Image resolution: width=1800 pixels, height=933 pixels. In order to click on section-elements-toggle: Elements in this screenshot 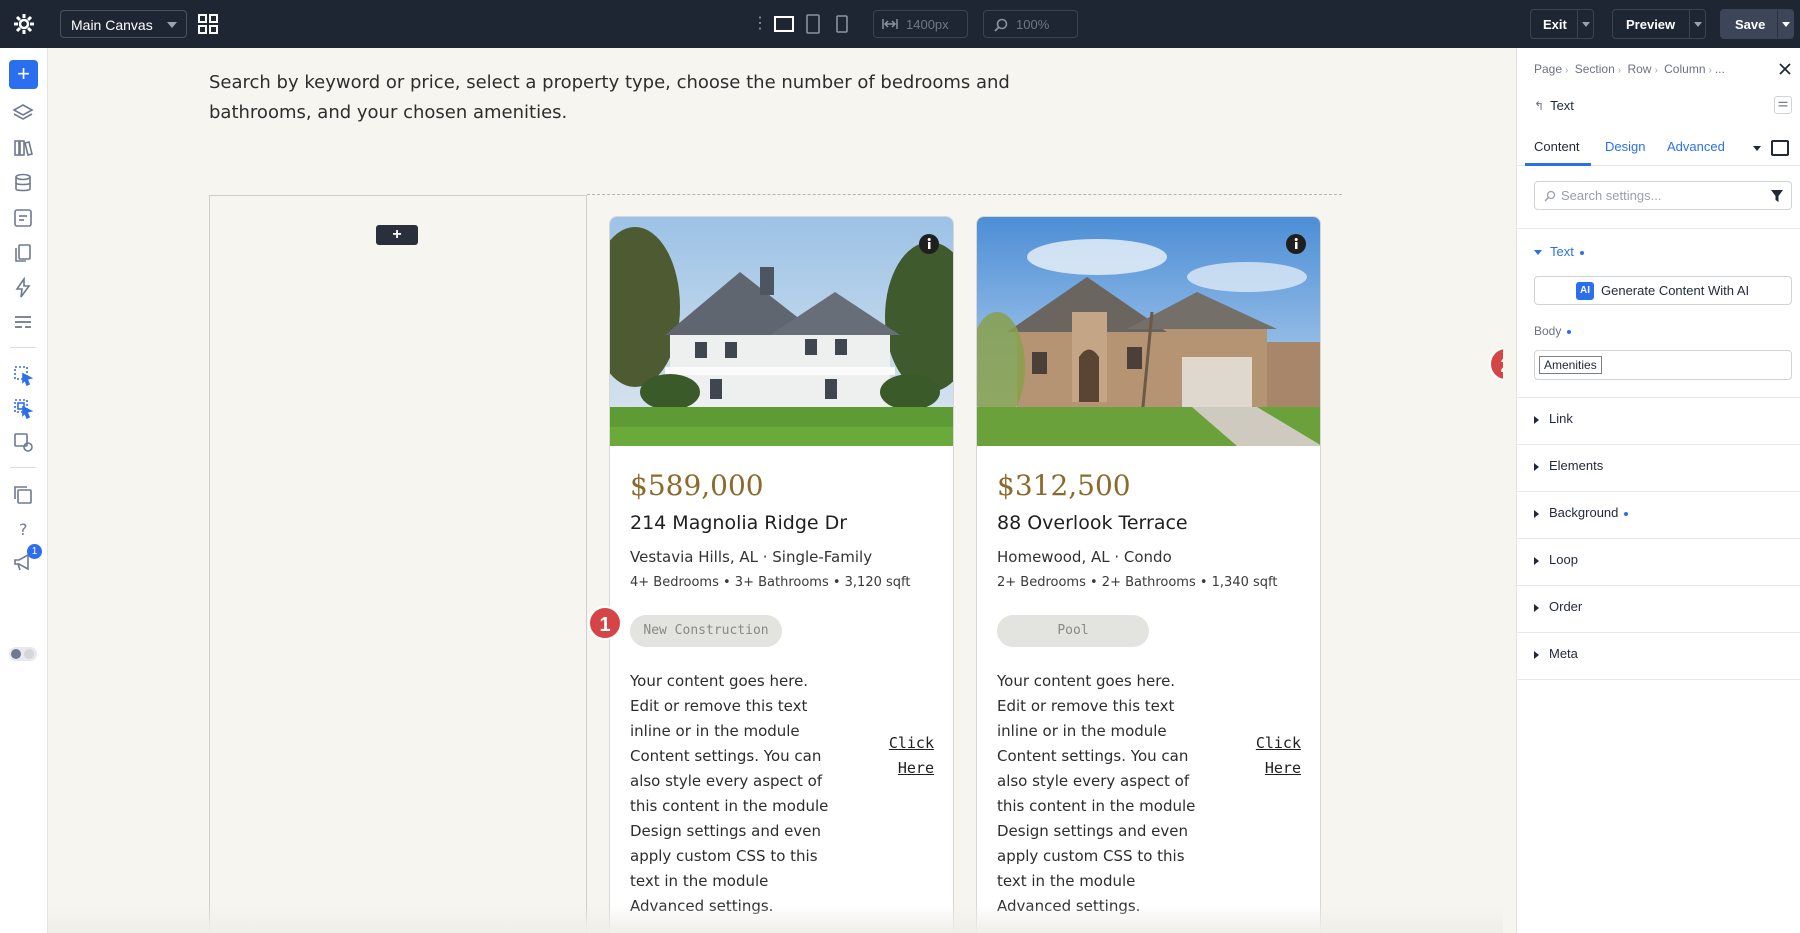, I will do `click(1568, 465)`.